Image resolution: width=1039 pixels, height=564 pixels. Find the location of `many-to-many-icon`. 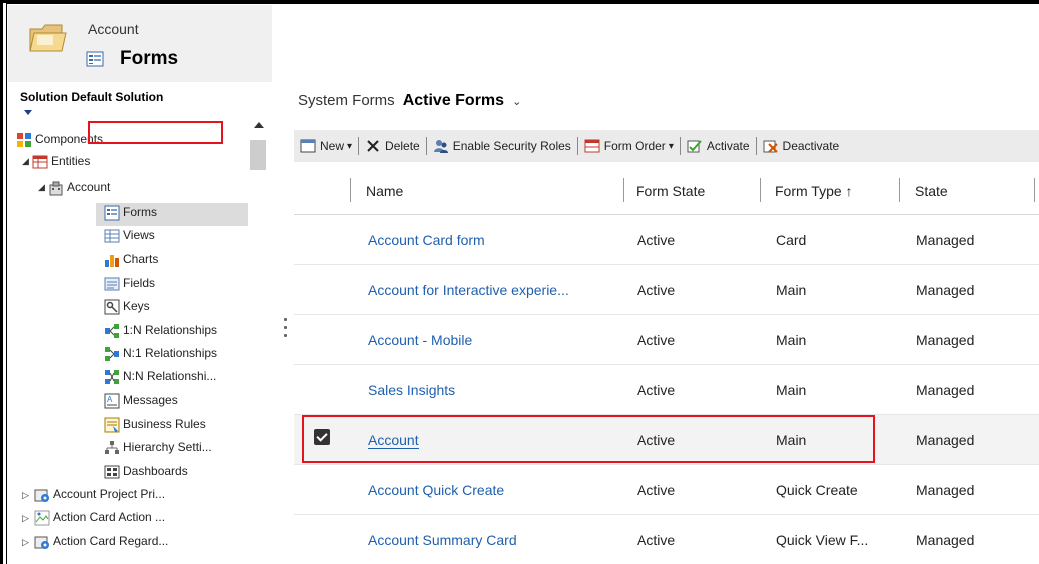

many-to-many-icon is located at coordinates (112, 377).